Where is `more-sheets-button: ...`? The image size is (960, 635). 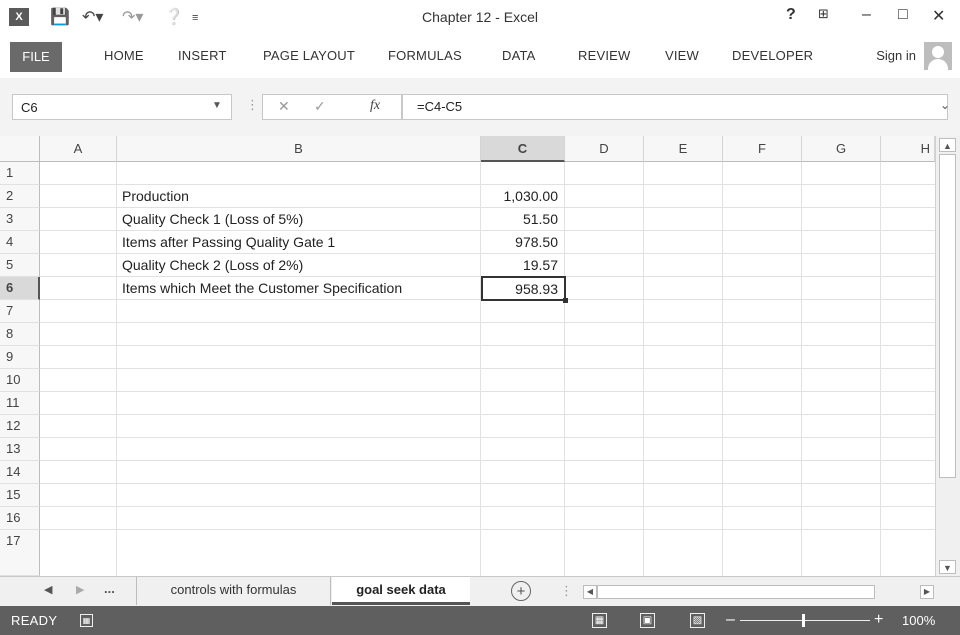
more-sheets-button: ... is located at coordinates (109, 588).